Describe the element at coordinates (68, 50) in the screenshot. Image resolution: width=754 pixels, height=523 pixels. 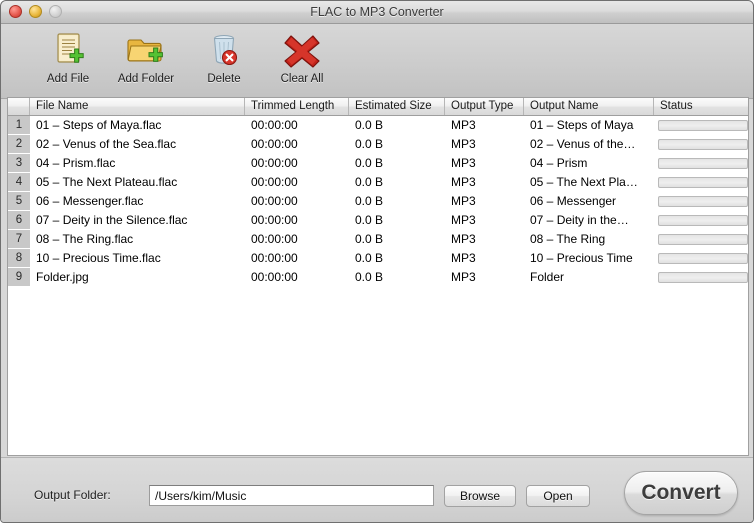
I see `document-add-icon` at that location.